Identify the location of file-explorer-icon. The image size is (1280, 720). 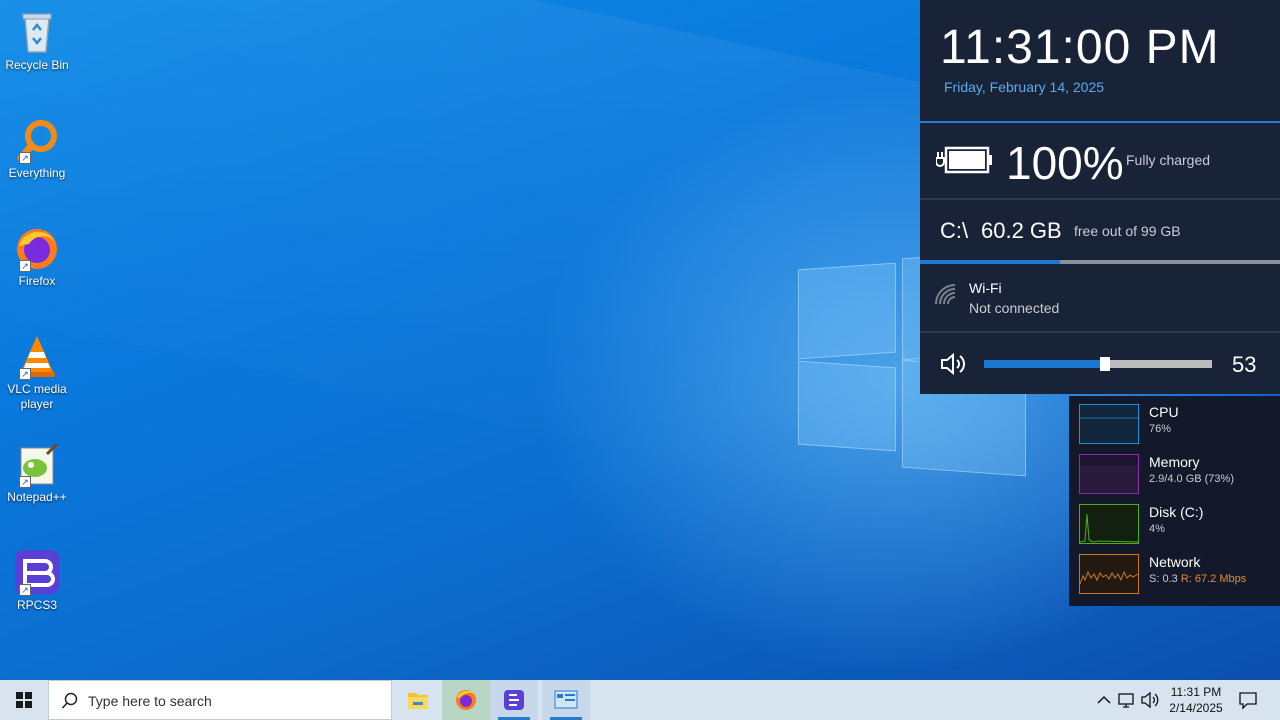
(418, 701).